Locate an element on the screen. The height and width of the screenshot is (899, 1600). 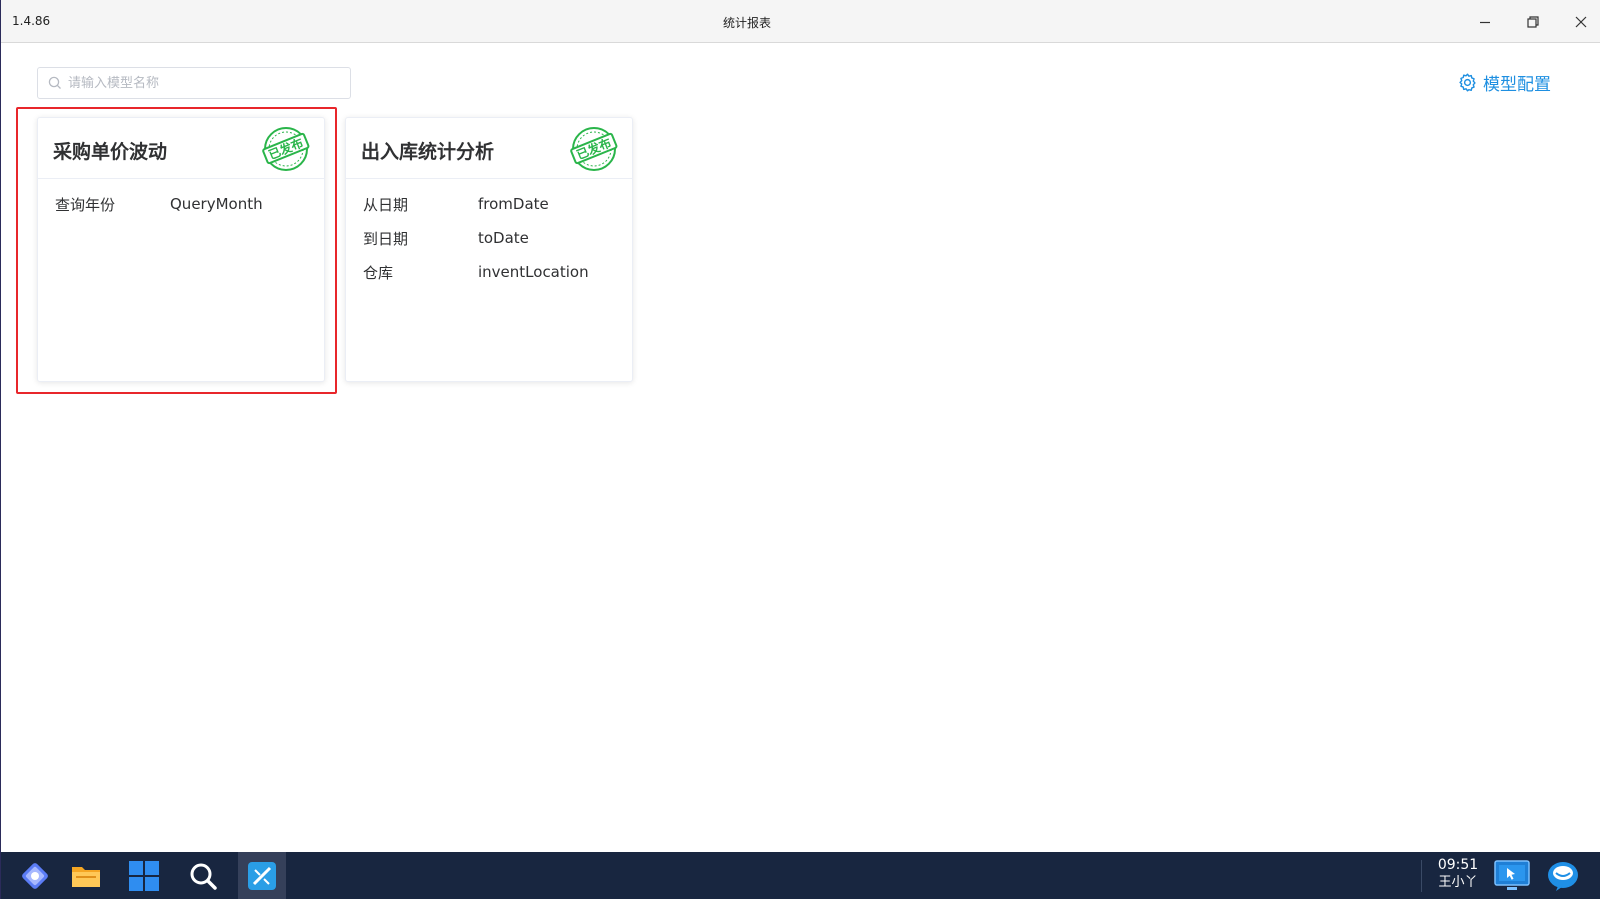
taskbar-messenger is located at coordinates (1563, 875).